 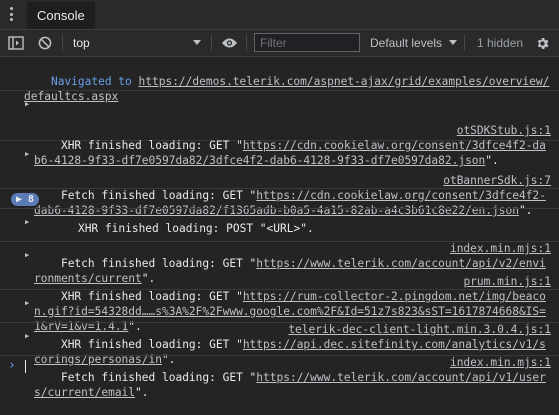 I want to click on drawer-tabbar: Console, so click(x=279, y=15).